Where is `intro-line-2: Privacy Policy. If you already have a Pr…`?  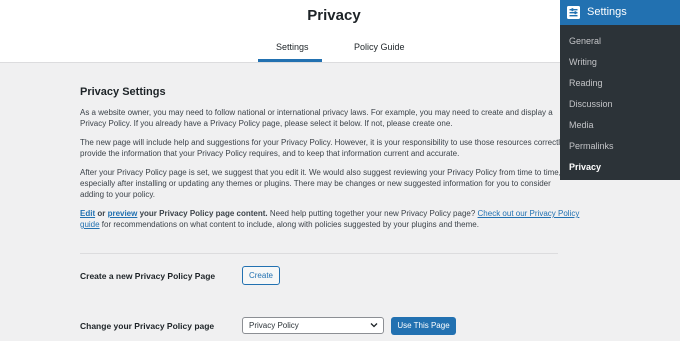
intro-line-2: Privacy Policy. If you already have a Pr… is located at coordinates (266, 123).